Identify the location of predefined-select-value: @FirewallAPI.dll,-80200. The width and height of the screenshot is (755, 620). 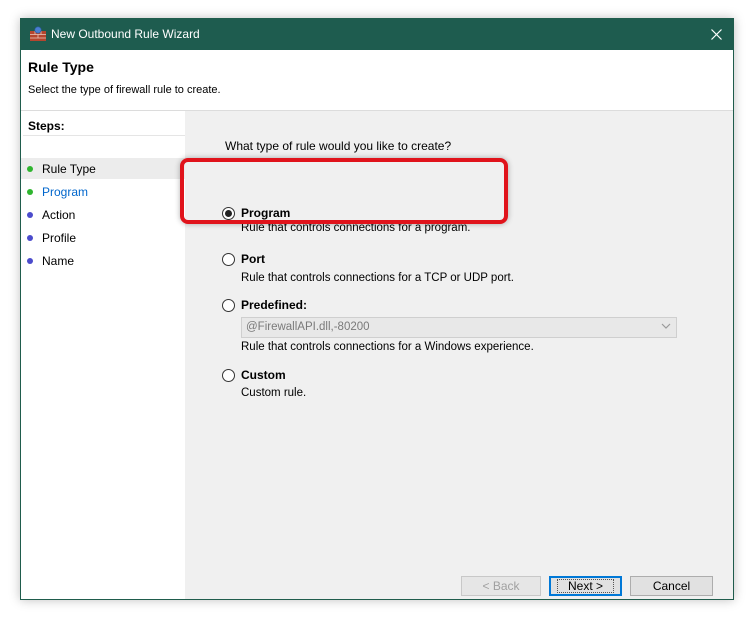
(308, 327).